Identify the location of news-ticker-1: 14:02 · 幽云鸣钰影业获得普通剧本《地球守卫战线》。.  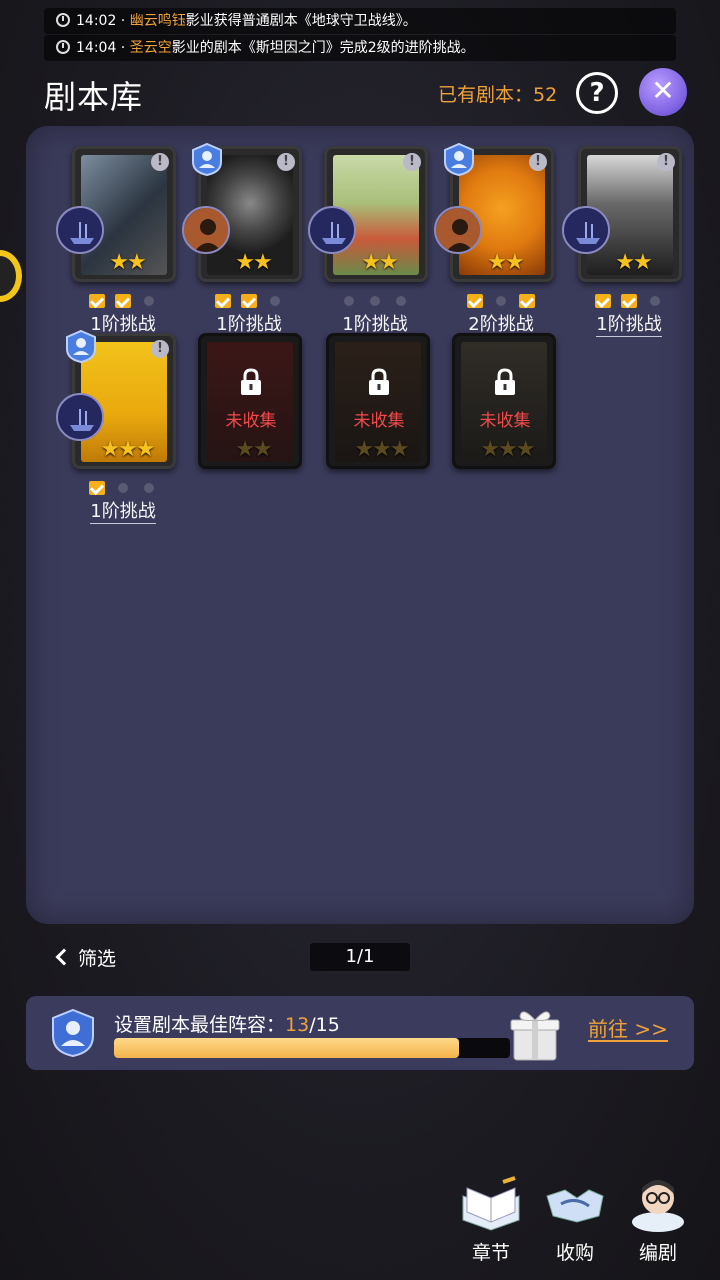
(360, 21).